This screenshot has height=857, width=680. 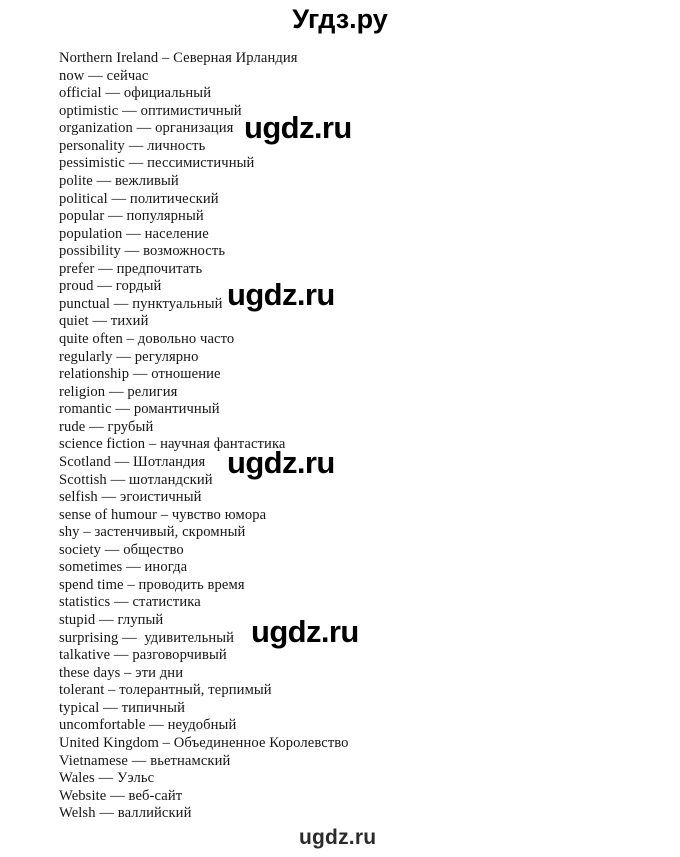 I want to click on vocabulary-entry: prefer — предпочитать, so click(x=131, y=268).